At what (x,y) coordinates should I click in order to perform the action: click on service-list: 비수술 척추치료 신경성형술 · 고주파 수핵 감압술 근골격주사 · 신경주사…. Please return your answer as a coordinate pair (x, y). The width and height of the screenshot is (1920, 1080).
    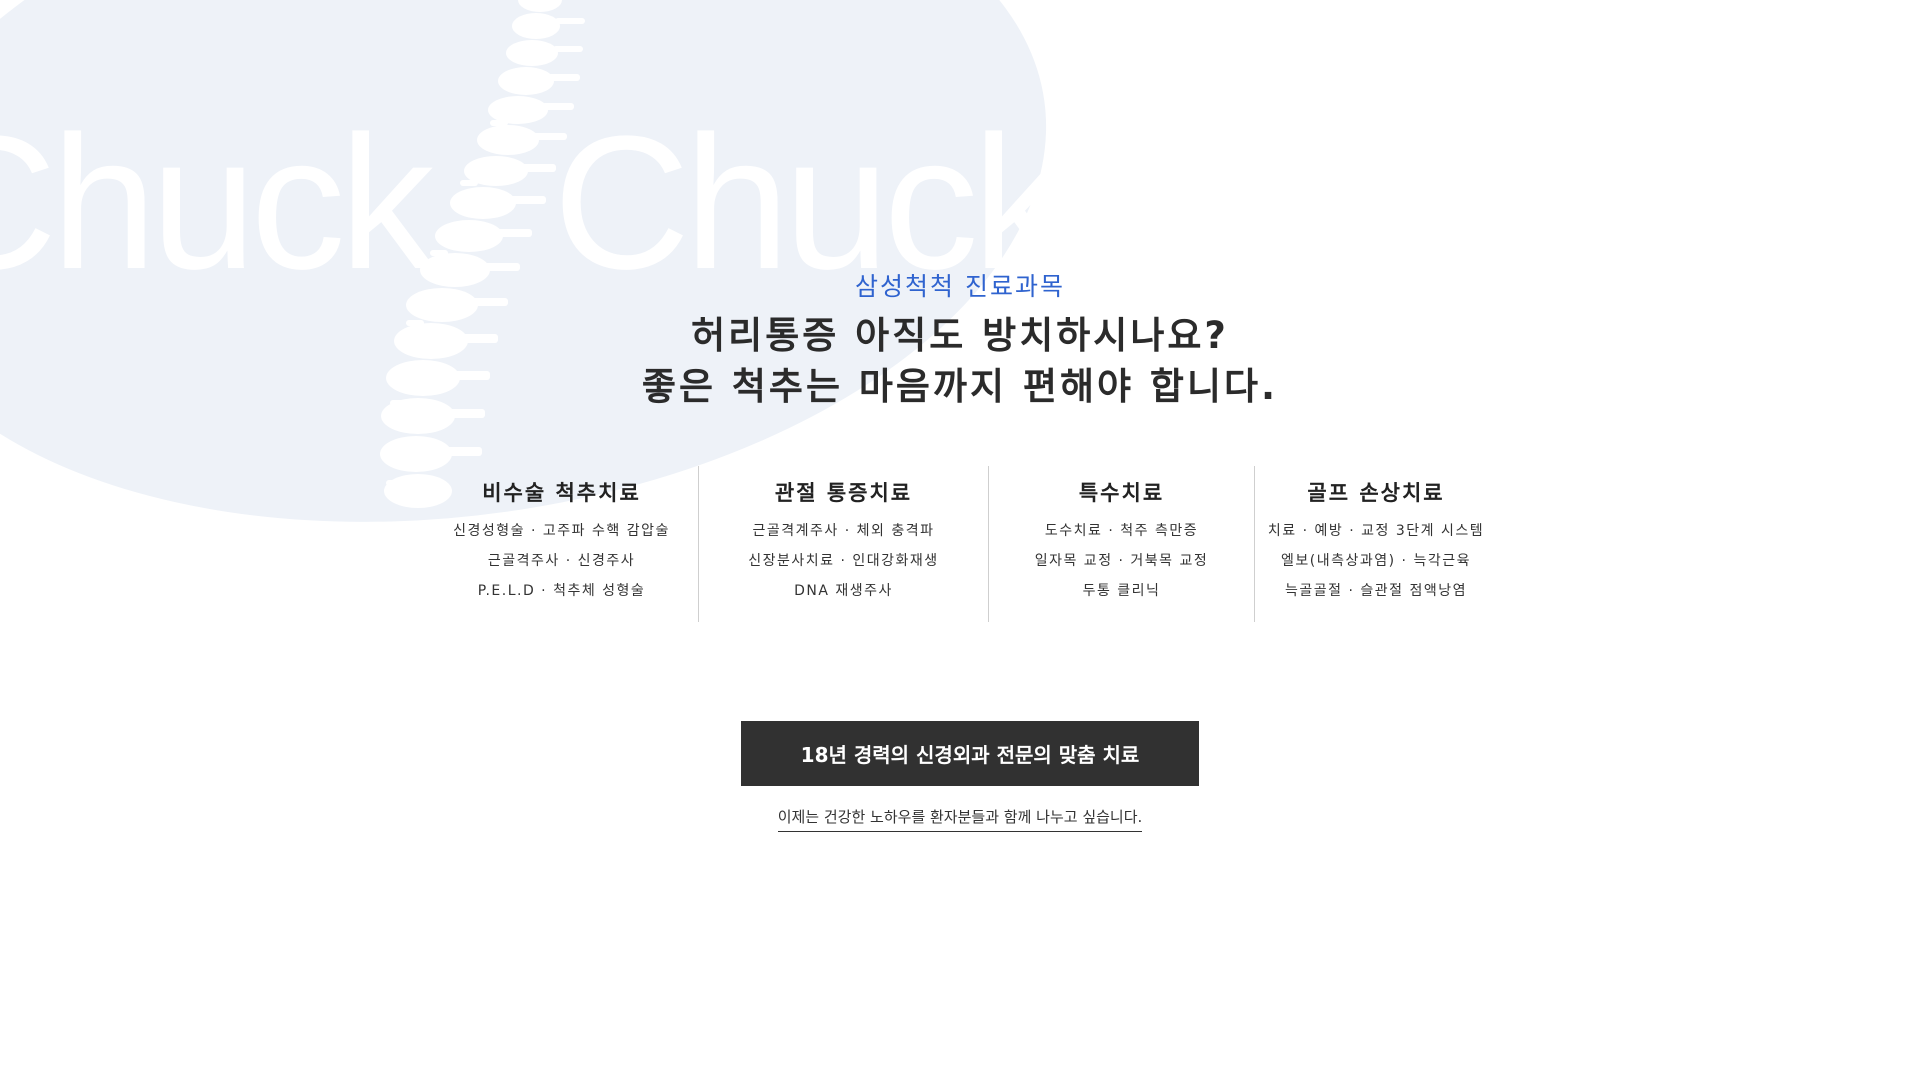
    Looking at the image, I should click on (961, 544).